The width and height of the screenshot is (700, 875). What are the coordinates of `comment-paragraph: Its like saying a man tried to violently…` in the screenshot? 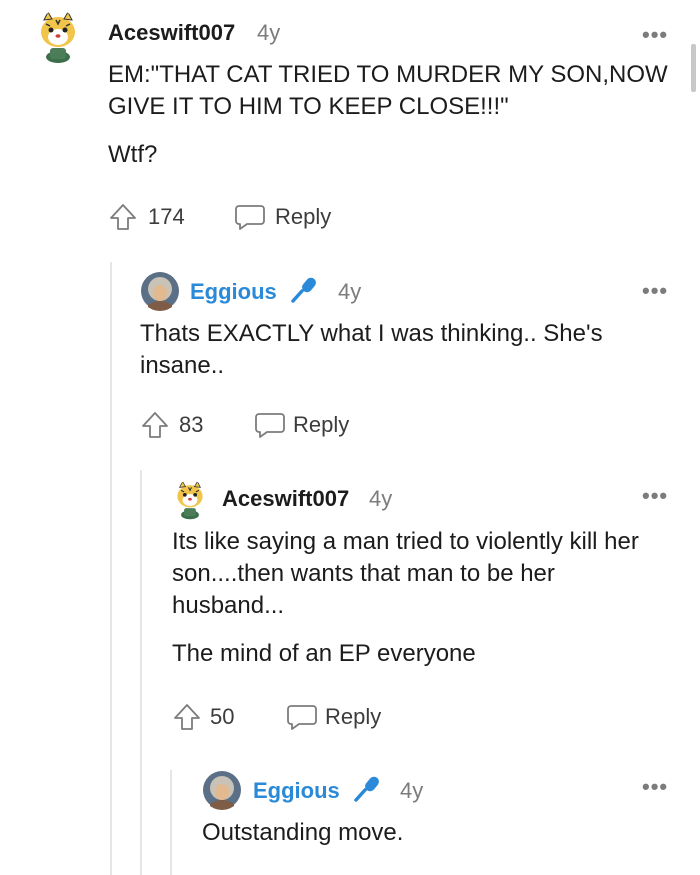 It's located at (405, 573).